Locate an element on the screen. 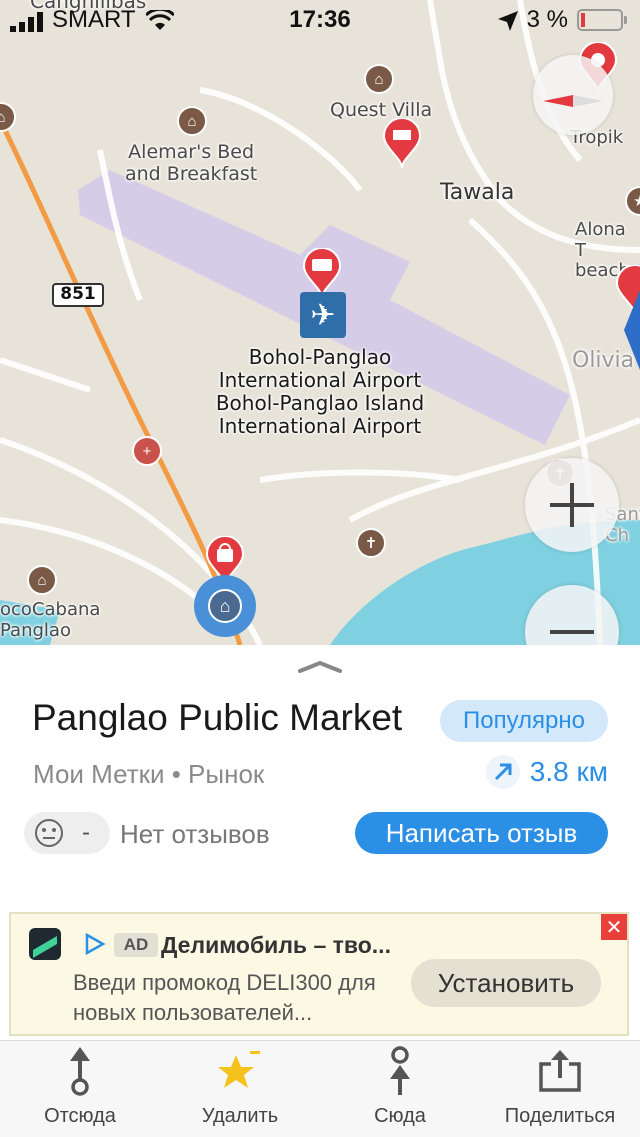 The height and width of the screenshot is (1137, 640). route-to-button: Сюда is located at coordinates (400, 1089).